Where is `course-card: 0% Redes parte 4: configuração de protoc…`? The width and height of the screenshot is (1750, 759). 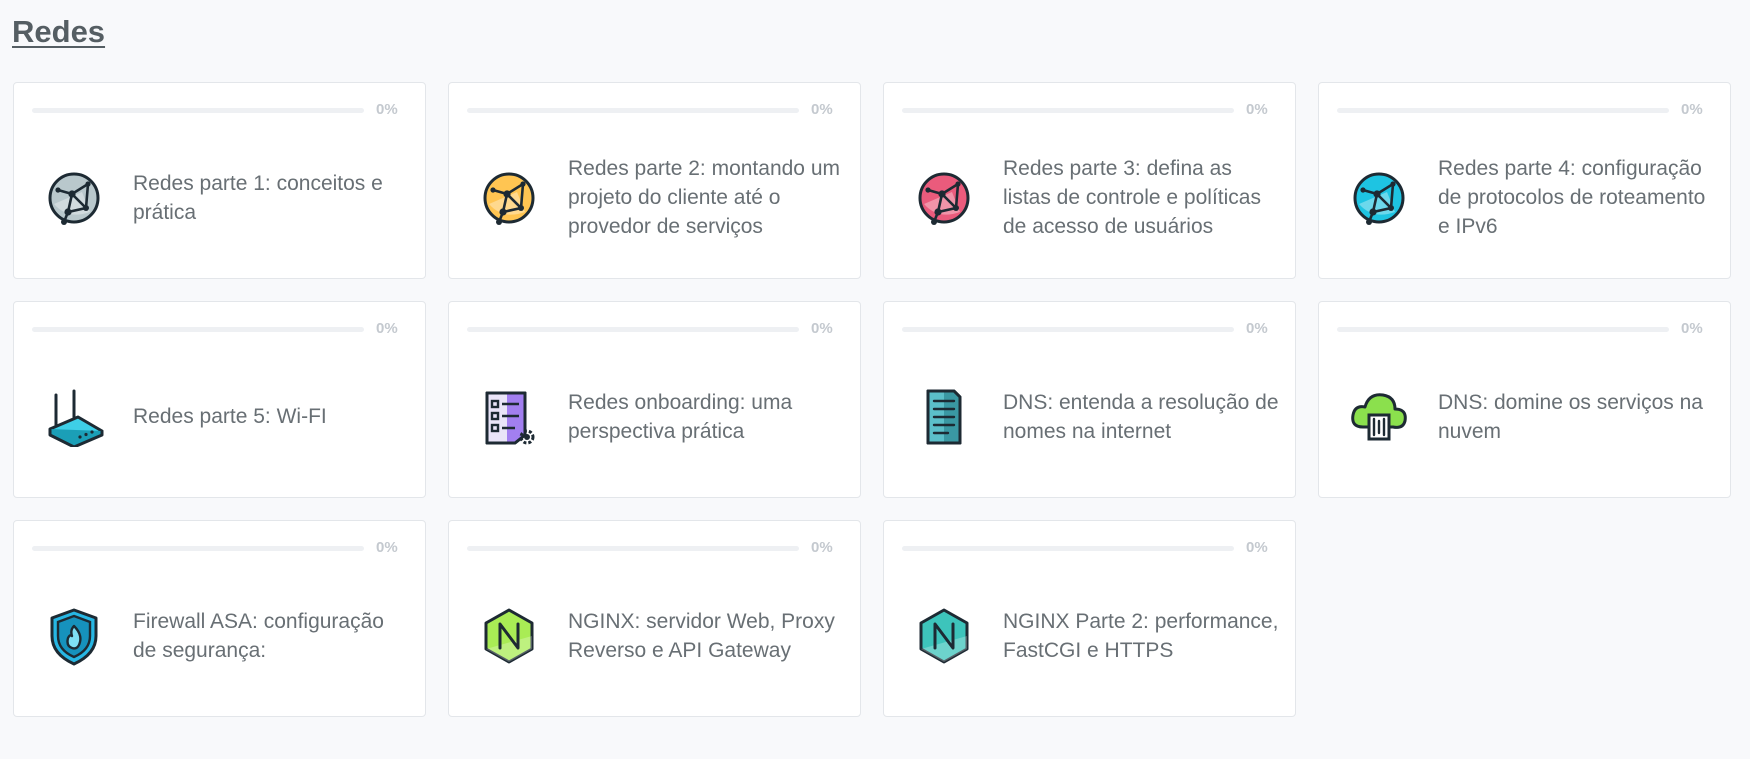 course-card: 0% Redes parte 4: configuração de protoc… is located at coordinates (1524, 180).